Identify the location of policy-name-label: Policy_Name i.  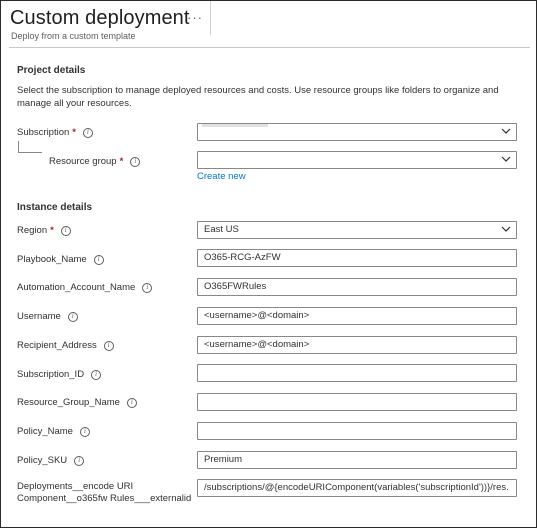
(53, 431).